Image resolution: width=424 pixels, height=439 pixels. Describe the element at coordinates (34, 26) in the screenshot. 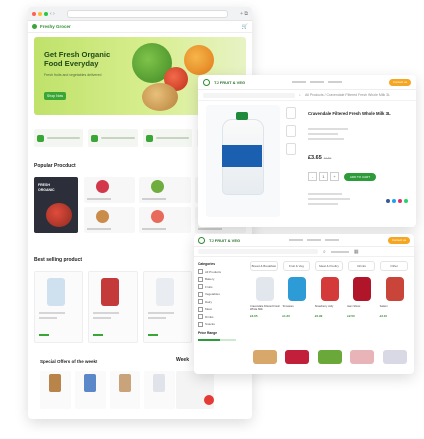

I see `leaf-logo-icon` at that location.